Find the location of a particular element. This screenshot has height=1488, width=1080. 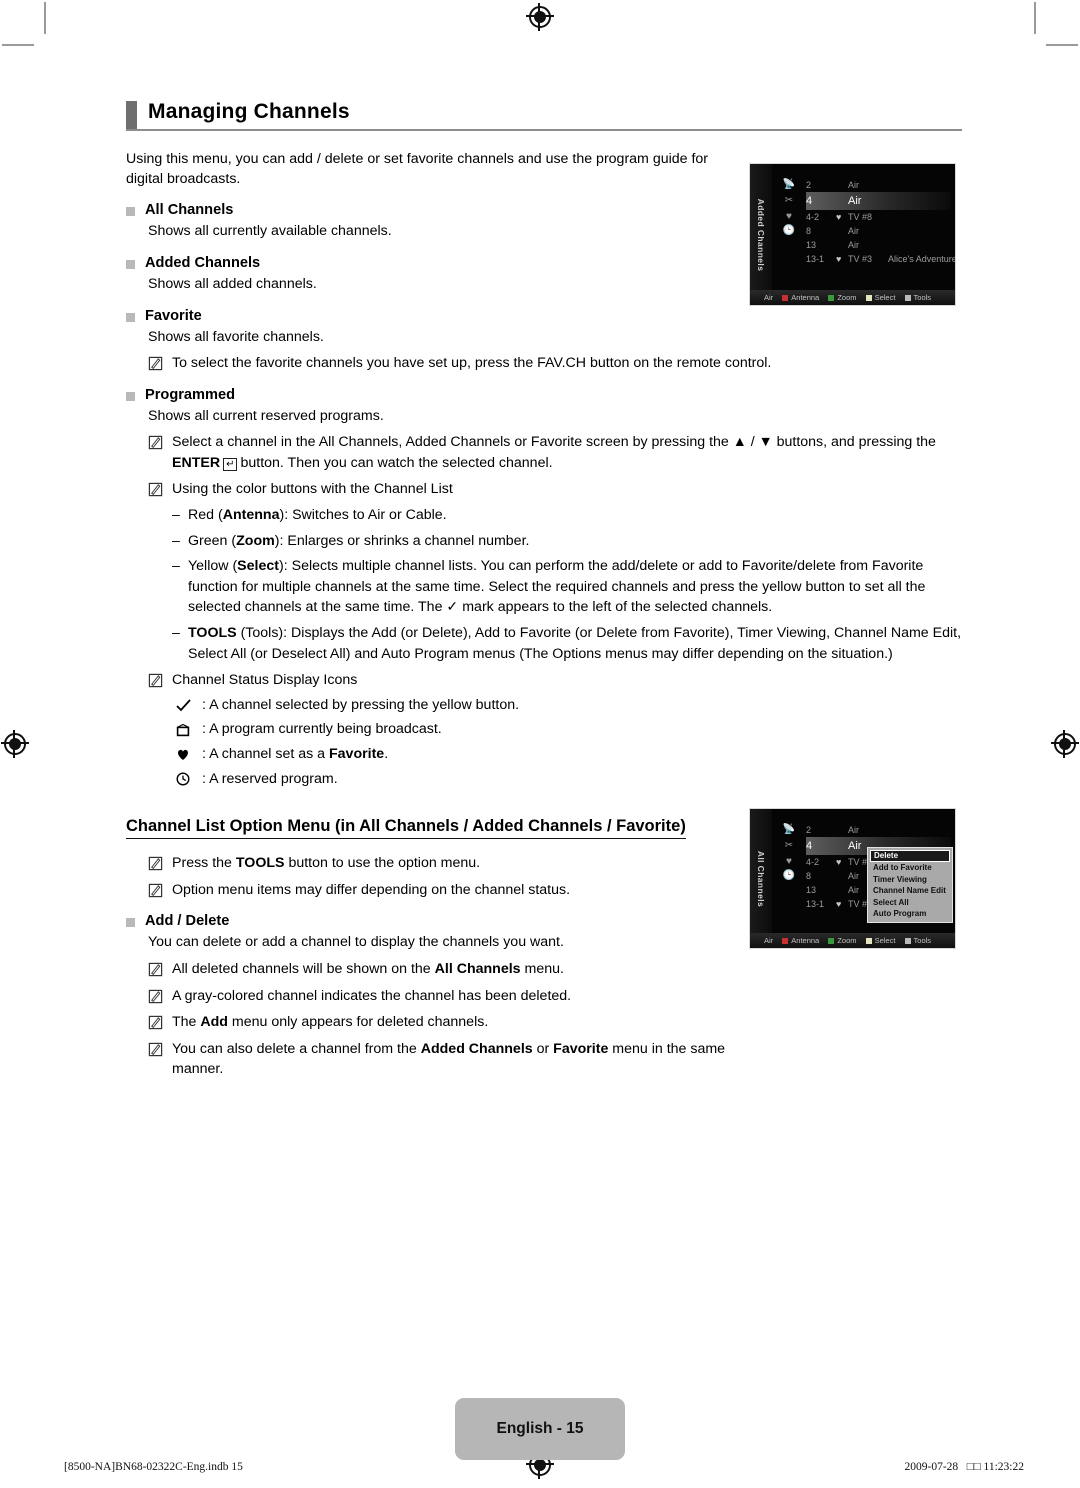

note-status-icons-heading: Channel Status Display Icons is located at coordinates (555, 680).